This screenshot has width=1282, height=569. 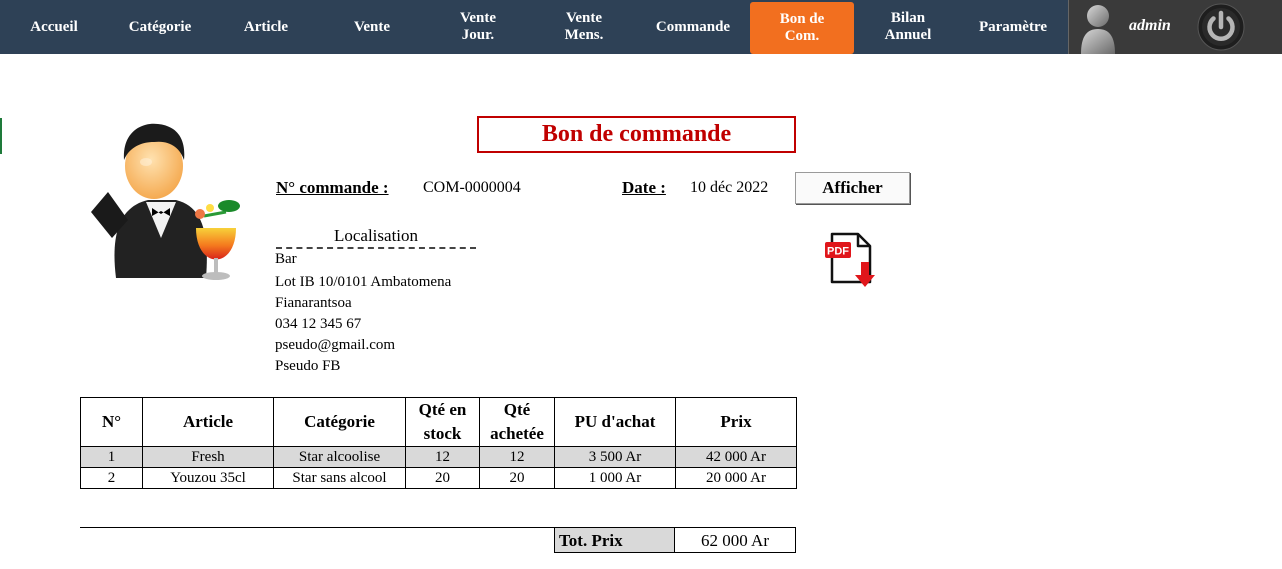 What do you see at coordinates (729, 187) in the screenshot?
I see `order-date-value: 10 déc 2022` at bounding box center [729, 187].